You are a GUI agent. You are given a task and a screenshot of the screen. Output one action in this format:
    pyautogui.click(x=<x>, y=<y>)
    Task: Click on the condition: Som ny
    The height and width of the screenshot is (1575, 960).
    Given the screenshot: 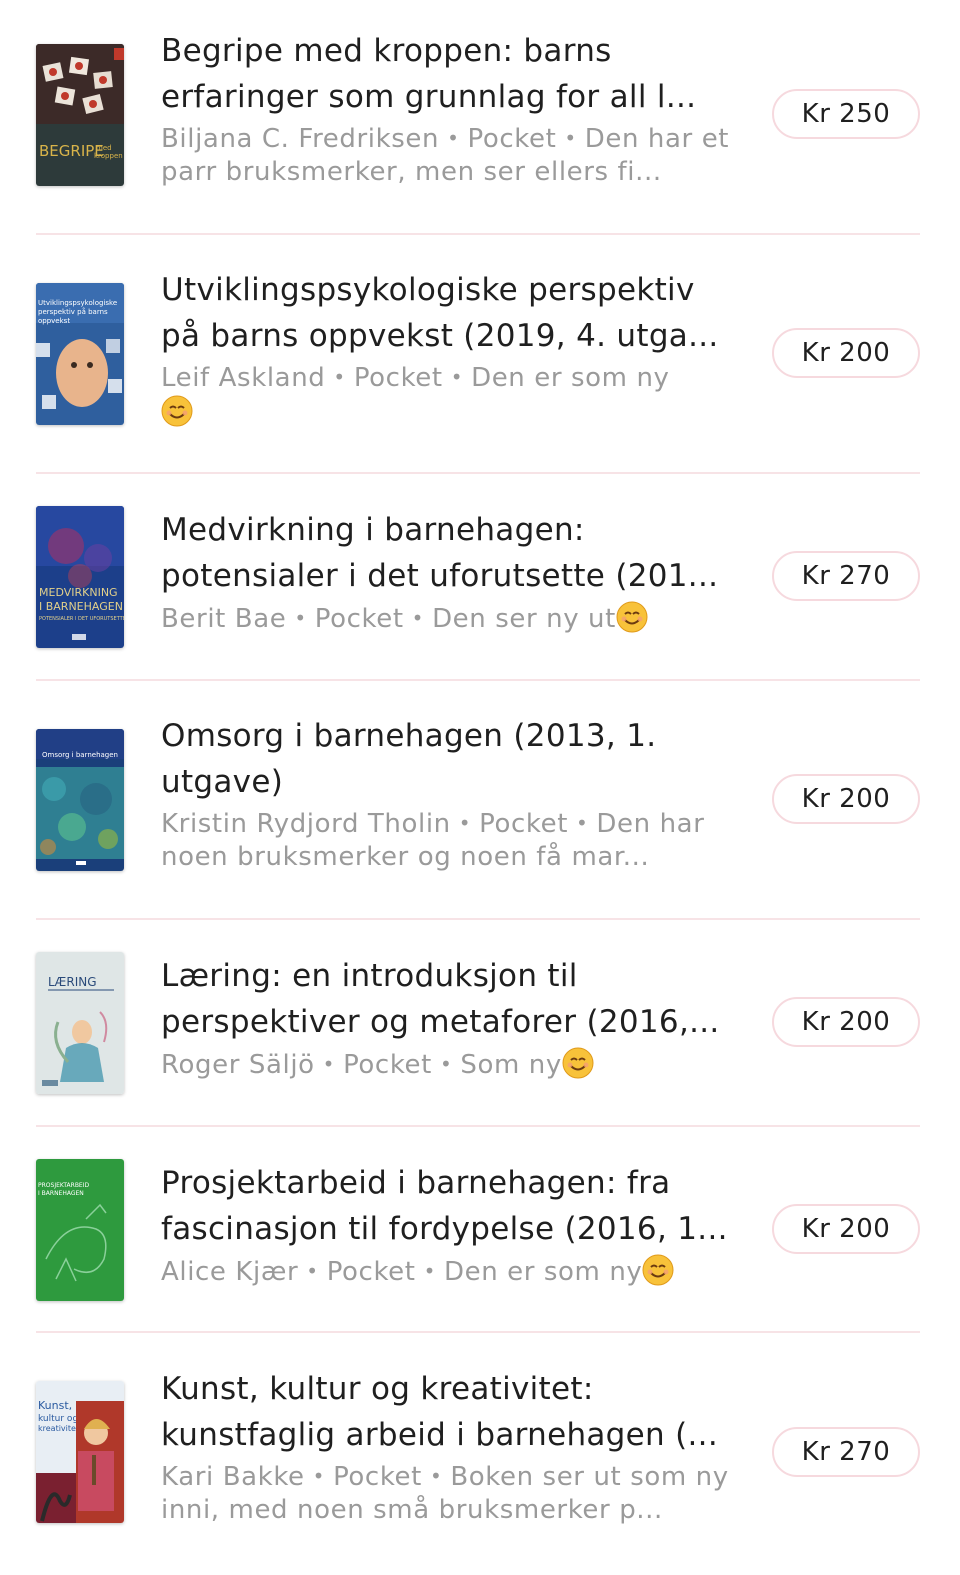 What is the action you would take?
    pyautogui.click(x=511, y=1065)
    